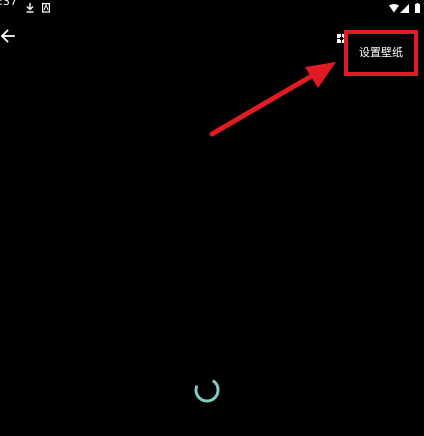 This screenshot has height=436, width=424. I want to click on set-wallpaper-button: 设置壁纸, so click(381, 53).